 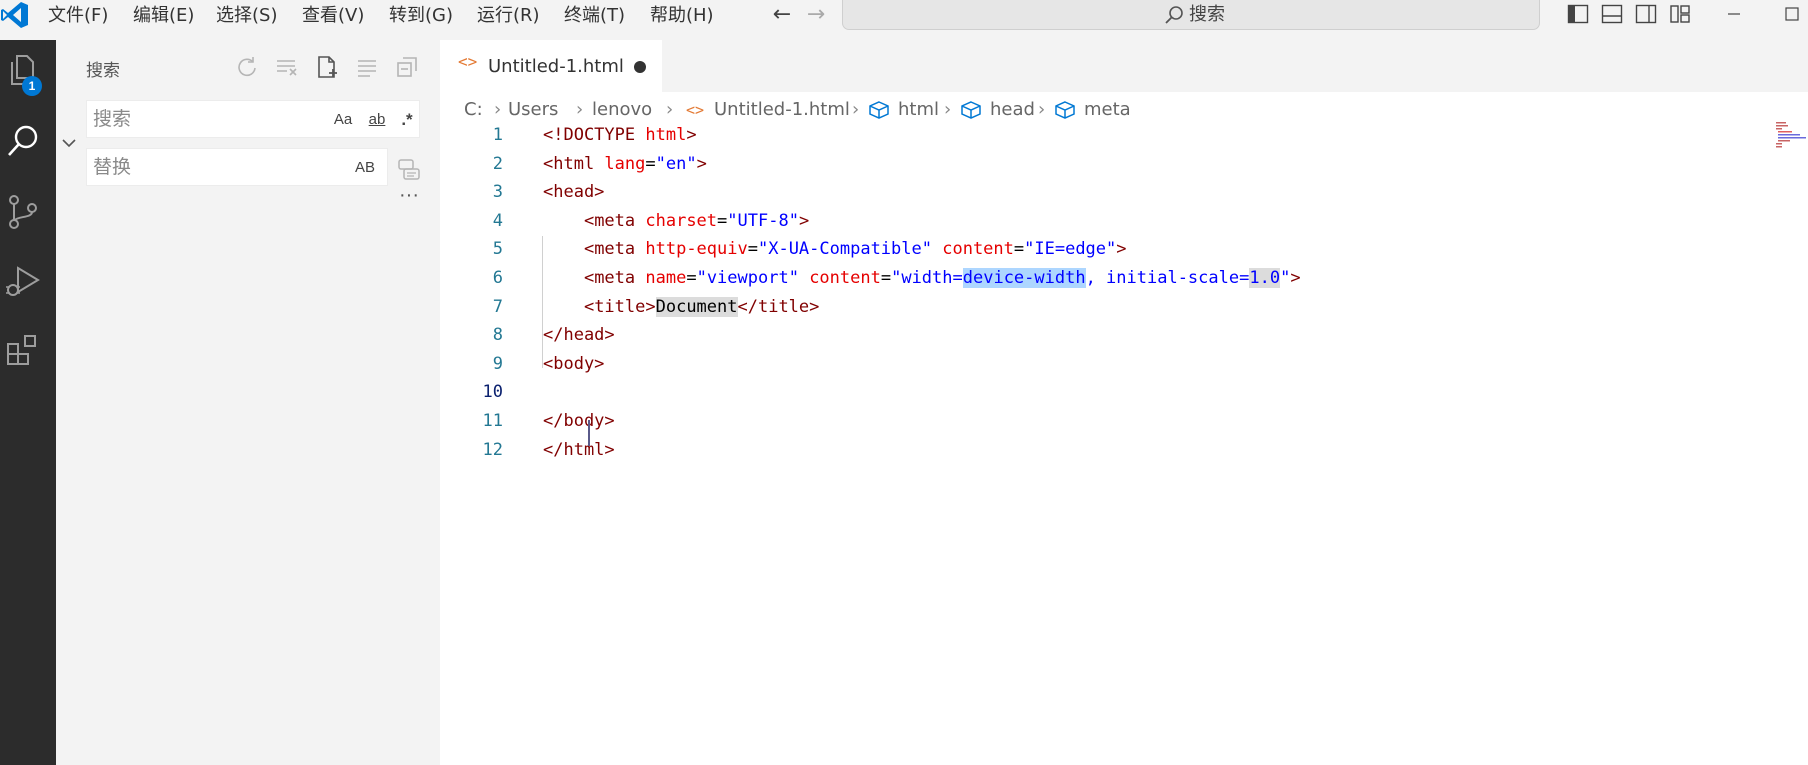 What do you see at coordinates (701, 306) in the screenshot?
I see `code-text: <title>Document</title>` at bounding box center [701, 306].